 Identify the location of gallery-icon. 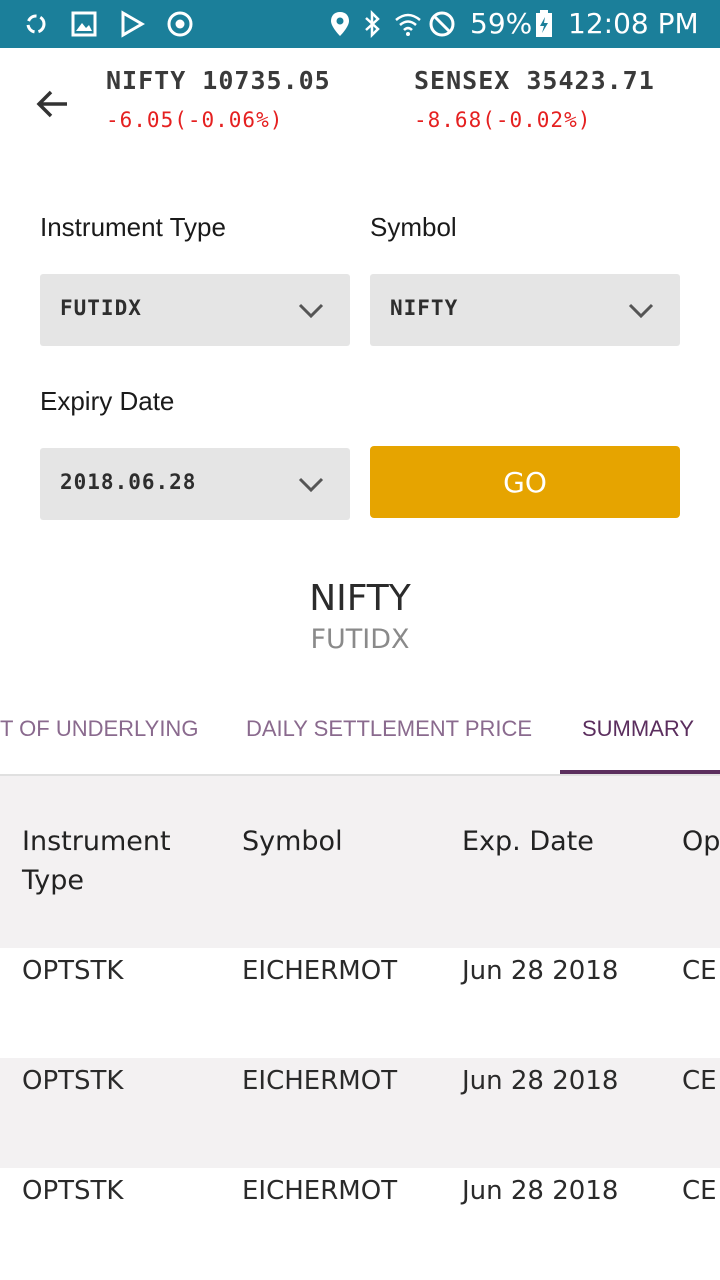
(84, 24).